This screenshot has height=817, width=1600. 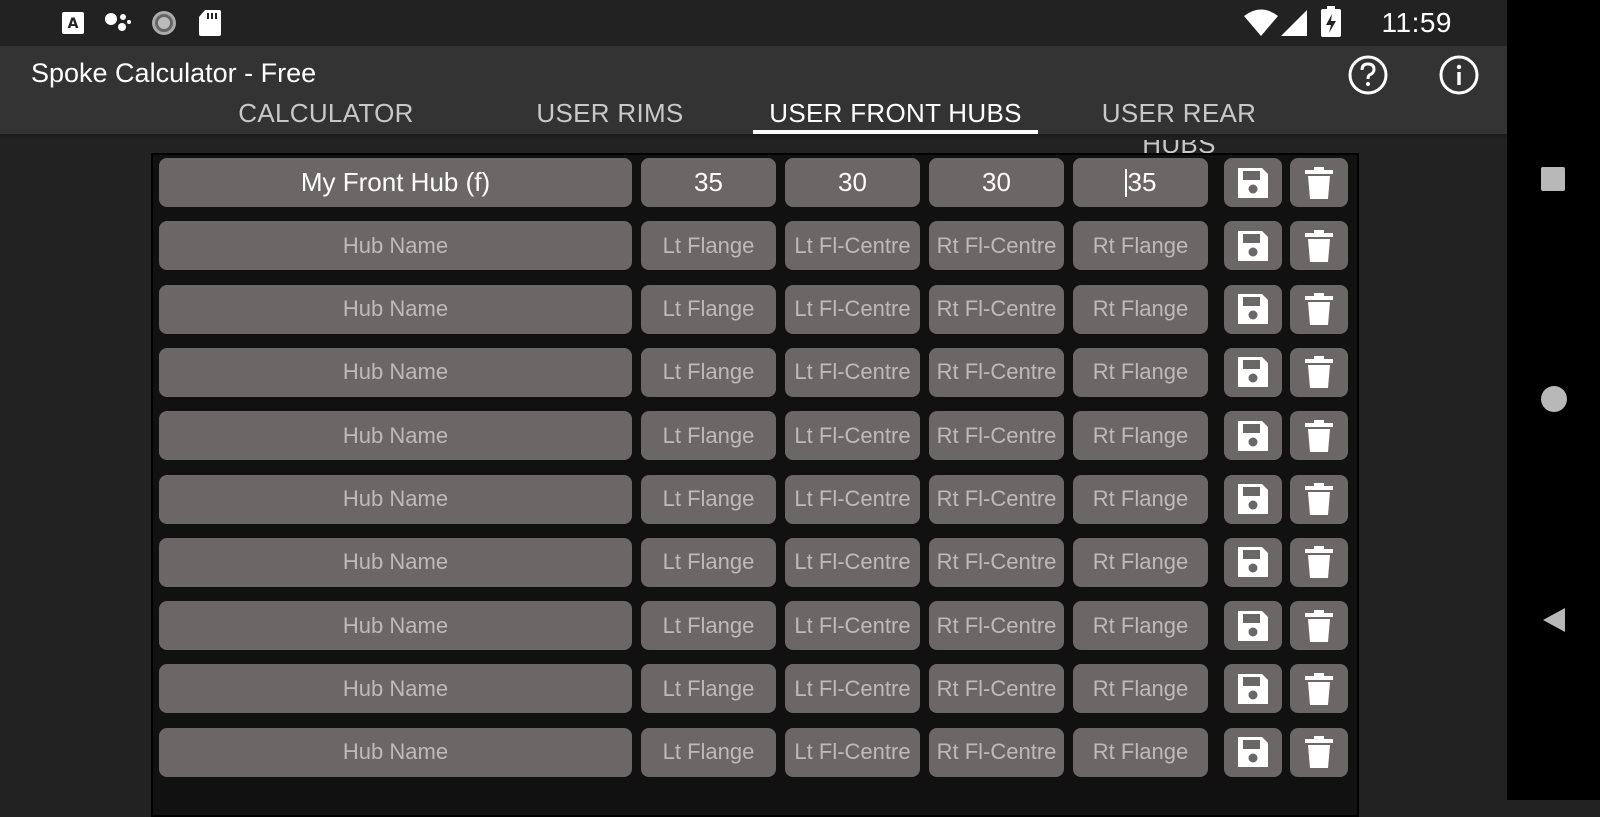 I want to click on lt-fl-centre-field: 30, so click(x=852, y=182).